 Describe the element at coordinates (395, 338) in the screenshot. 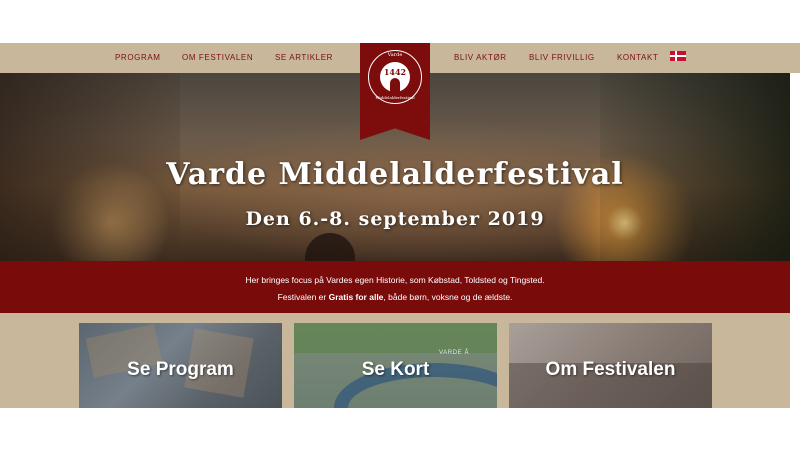

I see `map-park-decor` at that location.